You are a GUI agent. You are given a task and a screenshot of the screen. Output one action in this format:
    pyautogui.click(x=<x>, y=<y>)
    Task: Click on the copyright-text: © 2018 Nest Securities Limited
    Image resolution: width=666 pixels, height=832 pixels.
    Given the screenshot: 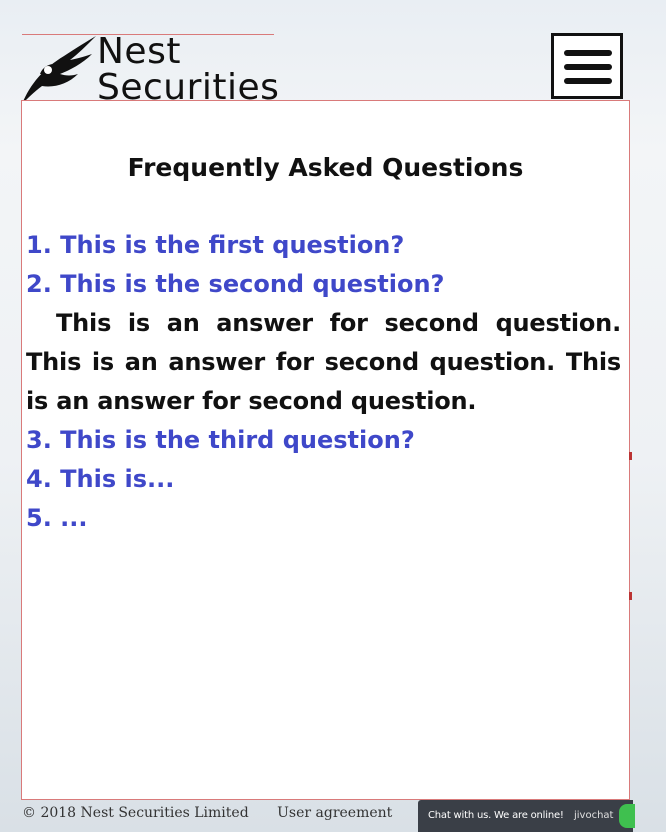 What is the action you would take?
    pyautogui.click(x=135, y=813)
    